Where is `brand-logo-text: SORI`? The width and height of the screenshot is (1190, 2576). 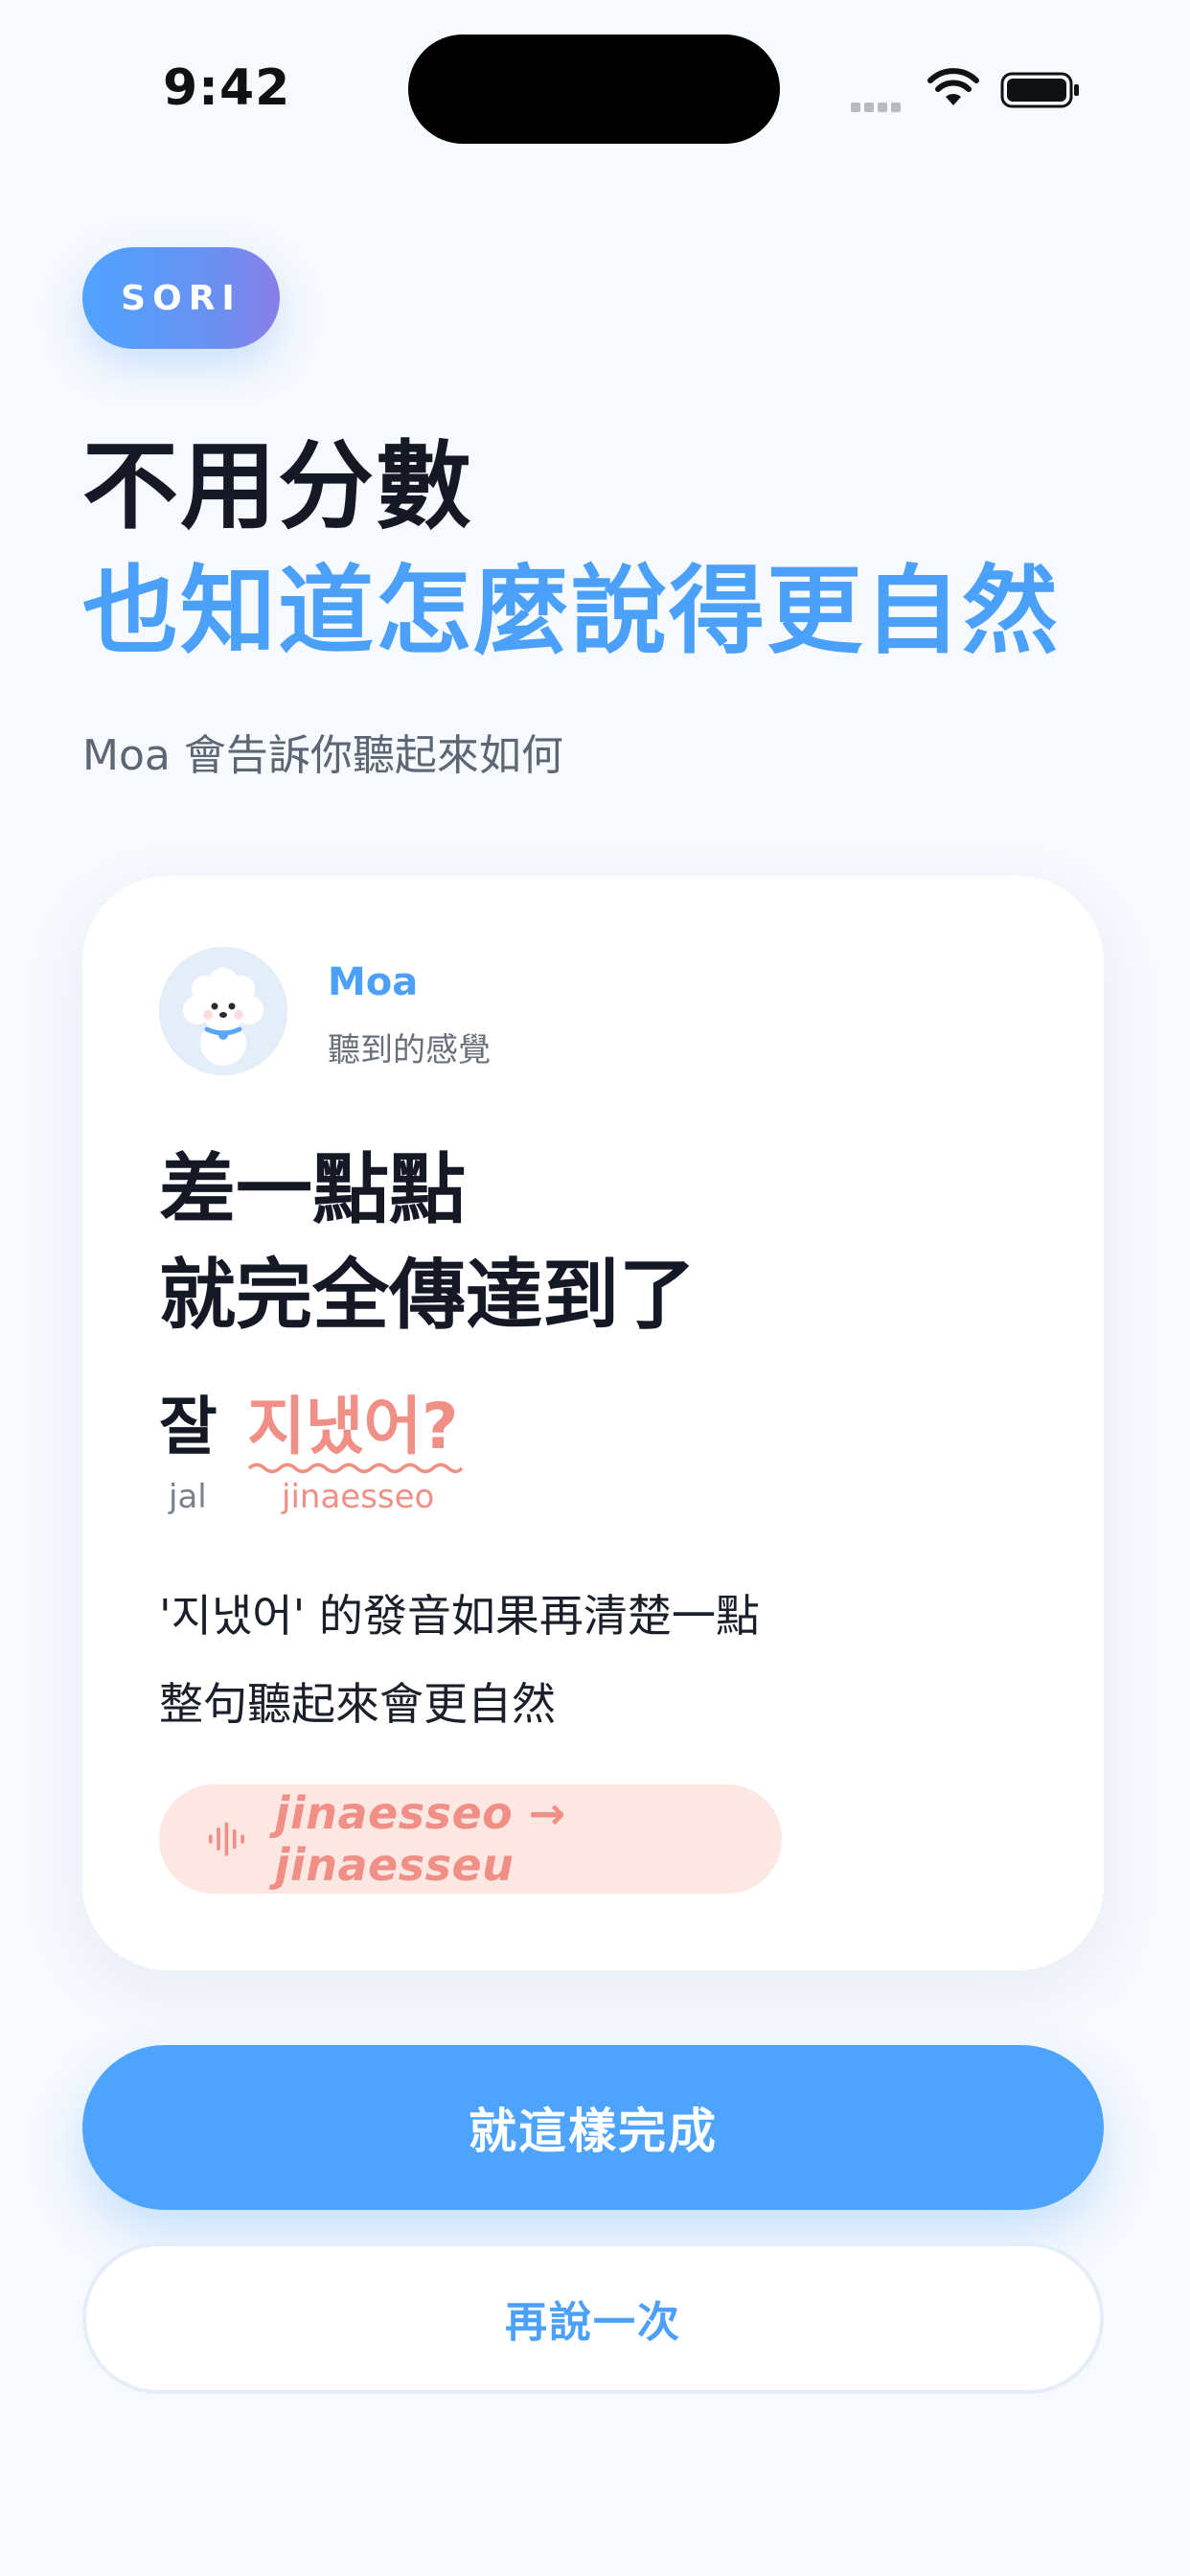 brand-logo-text: SORI is located at coordinates (181, 298).